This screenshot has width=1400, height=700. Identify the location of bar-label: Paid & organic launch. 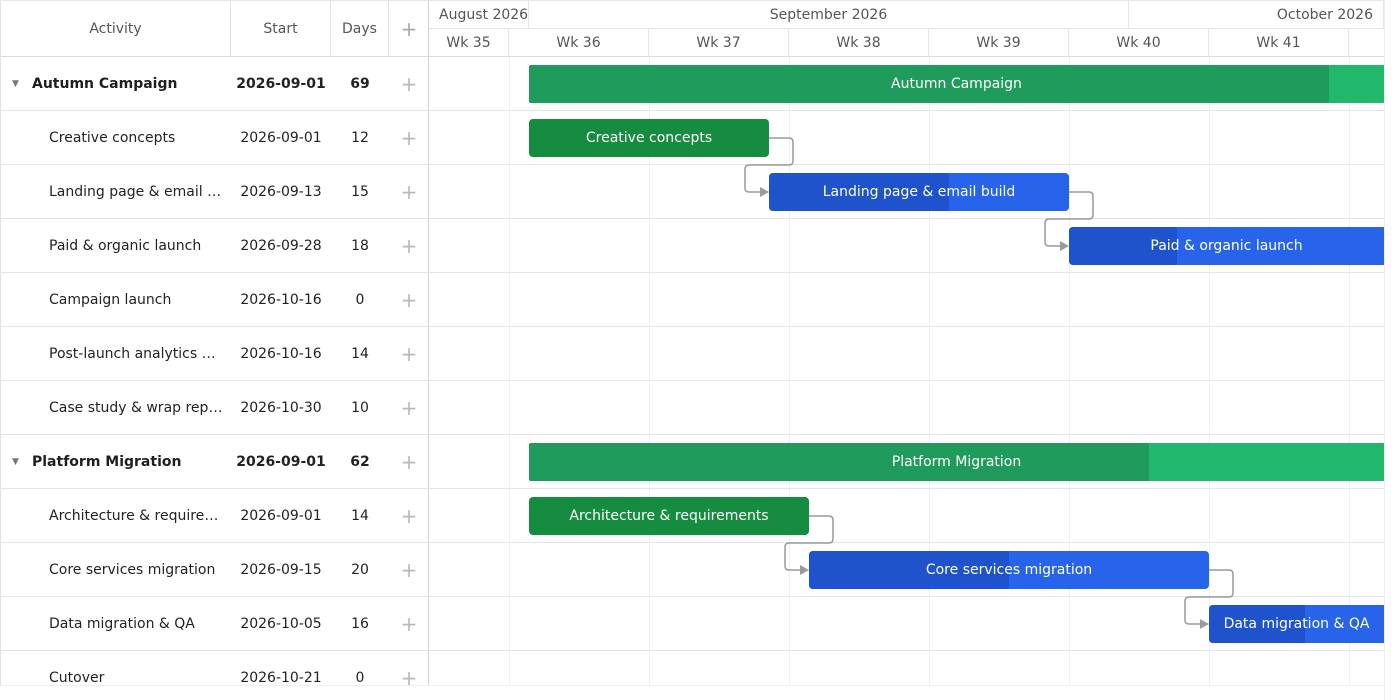
(1226, 246).